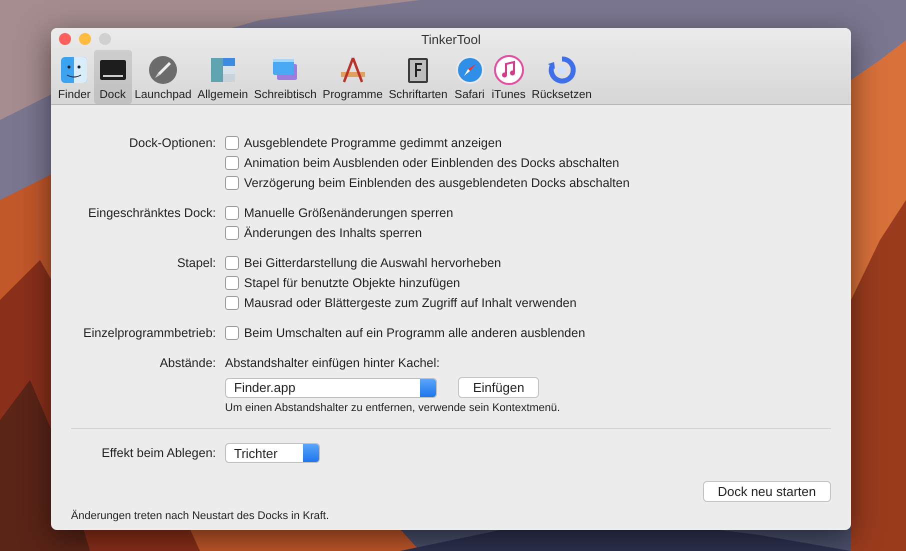 The height and width of the screenshot is (551, 906). What do you see at coordinates (410, 303) in the screenshot?
I see `checkbox-label: Mausrad oder Blättergeste zum Zugriff auf Inhalt verwenden` at bounding box center [410, 303].